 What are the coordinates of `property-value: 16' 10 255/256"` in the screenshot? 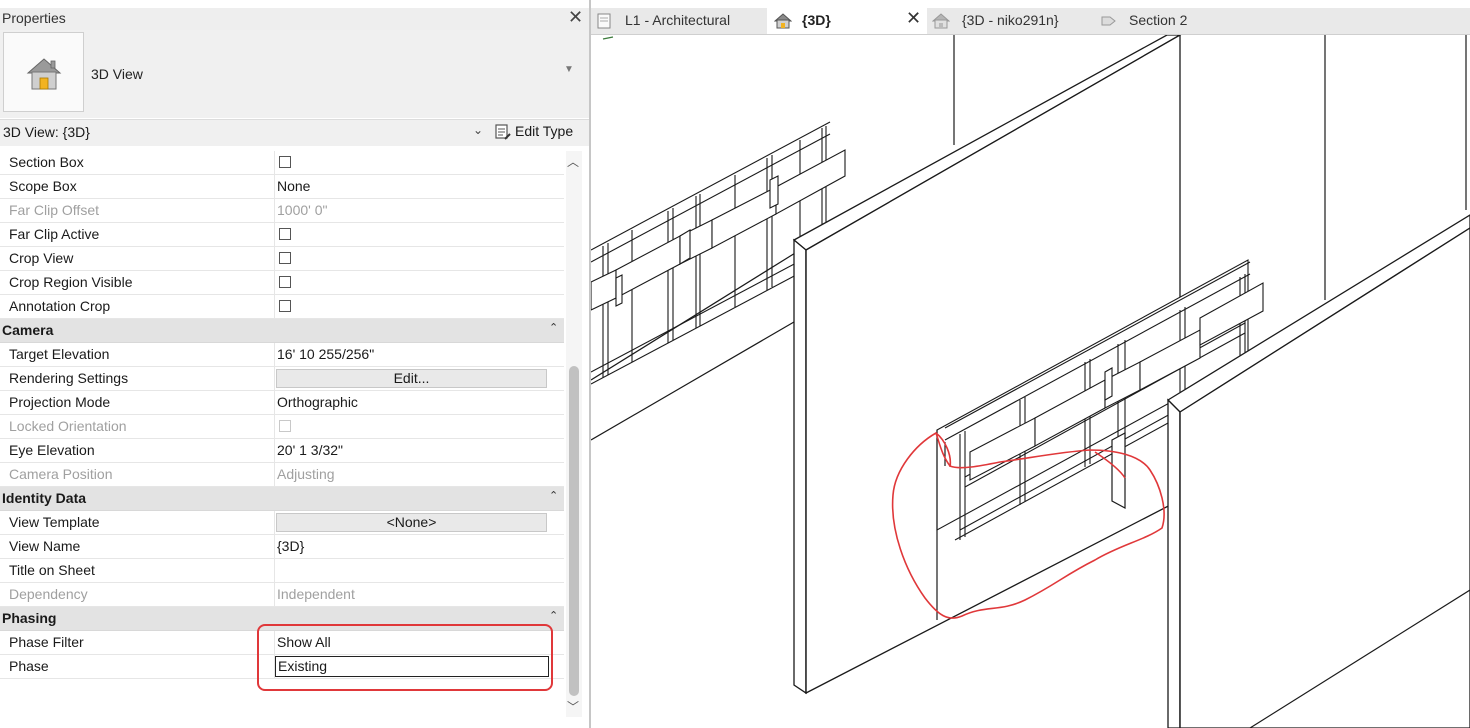 It's located at (326, 354).